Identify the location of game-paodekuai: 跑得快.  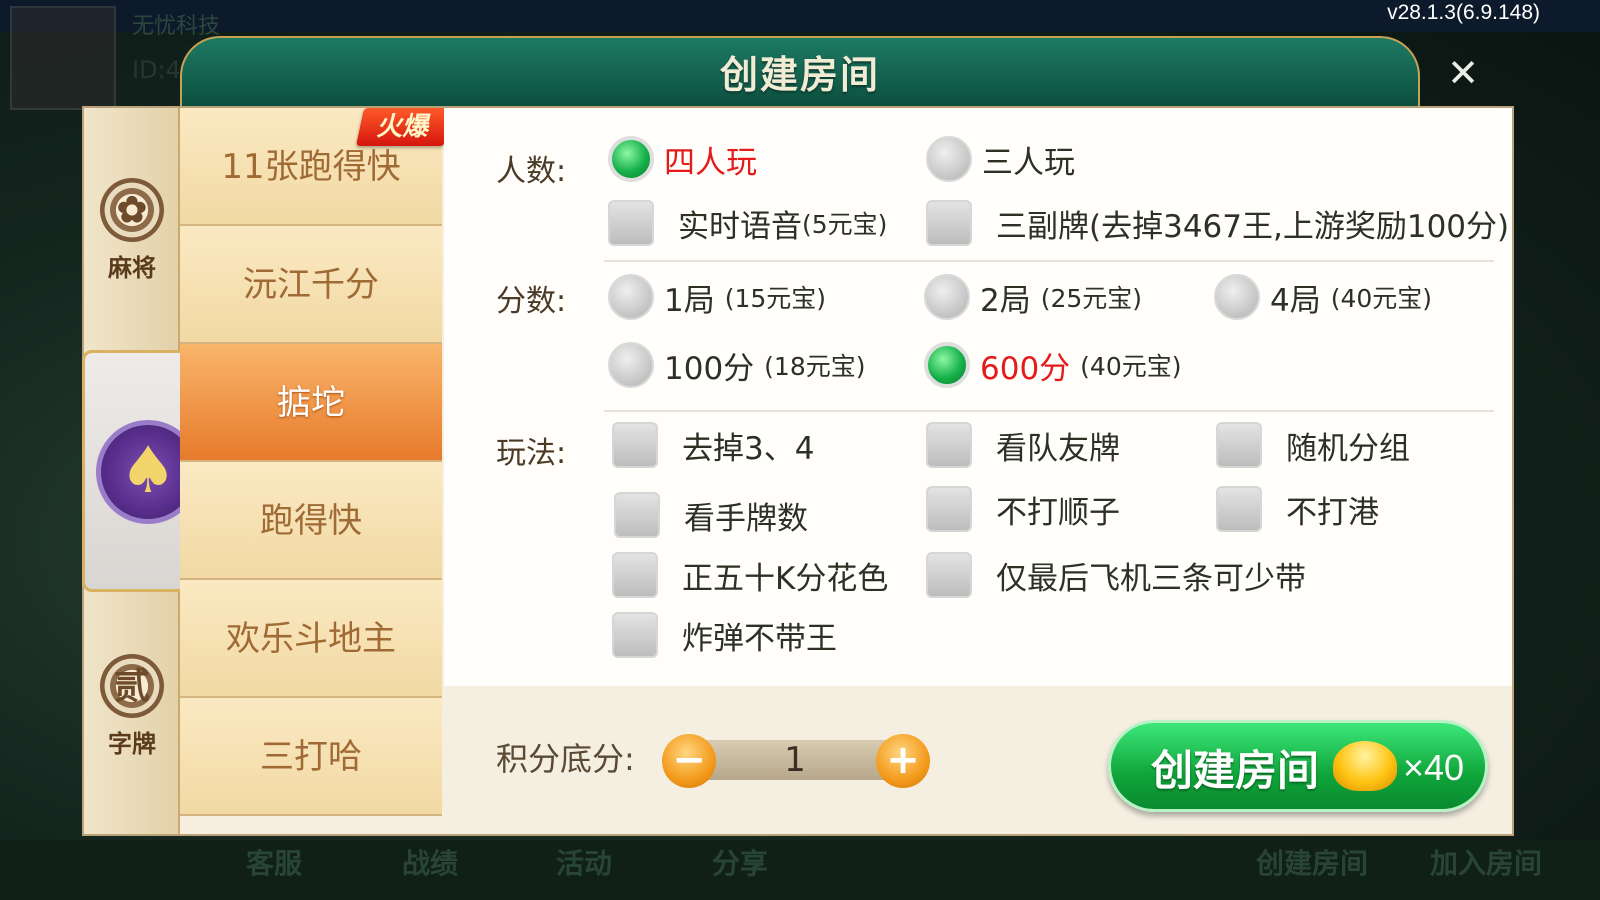
(311, 521).